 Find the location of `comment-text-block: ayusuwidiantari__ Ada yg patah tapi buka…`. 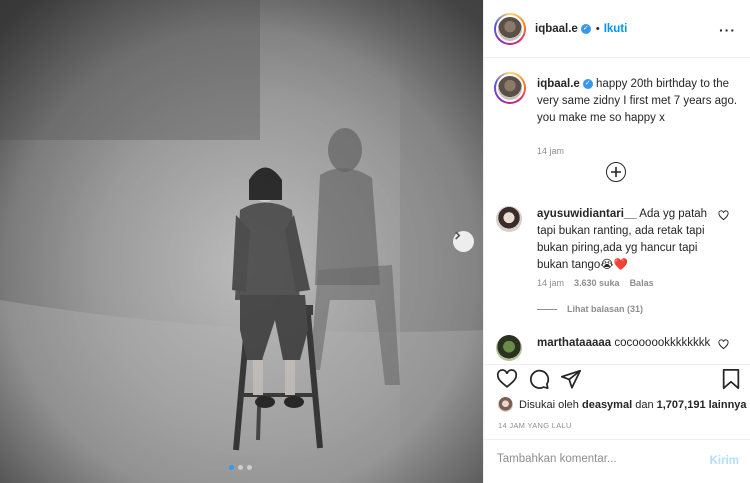

comment-text-block: ayusuwidiantari__ Ada yg patah tapi buka… is located at coordinates (627, 240).